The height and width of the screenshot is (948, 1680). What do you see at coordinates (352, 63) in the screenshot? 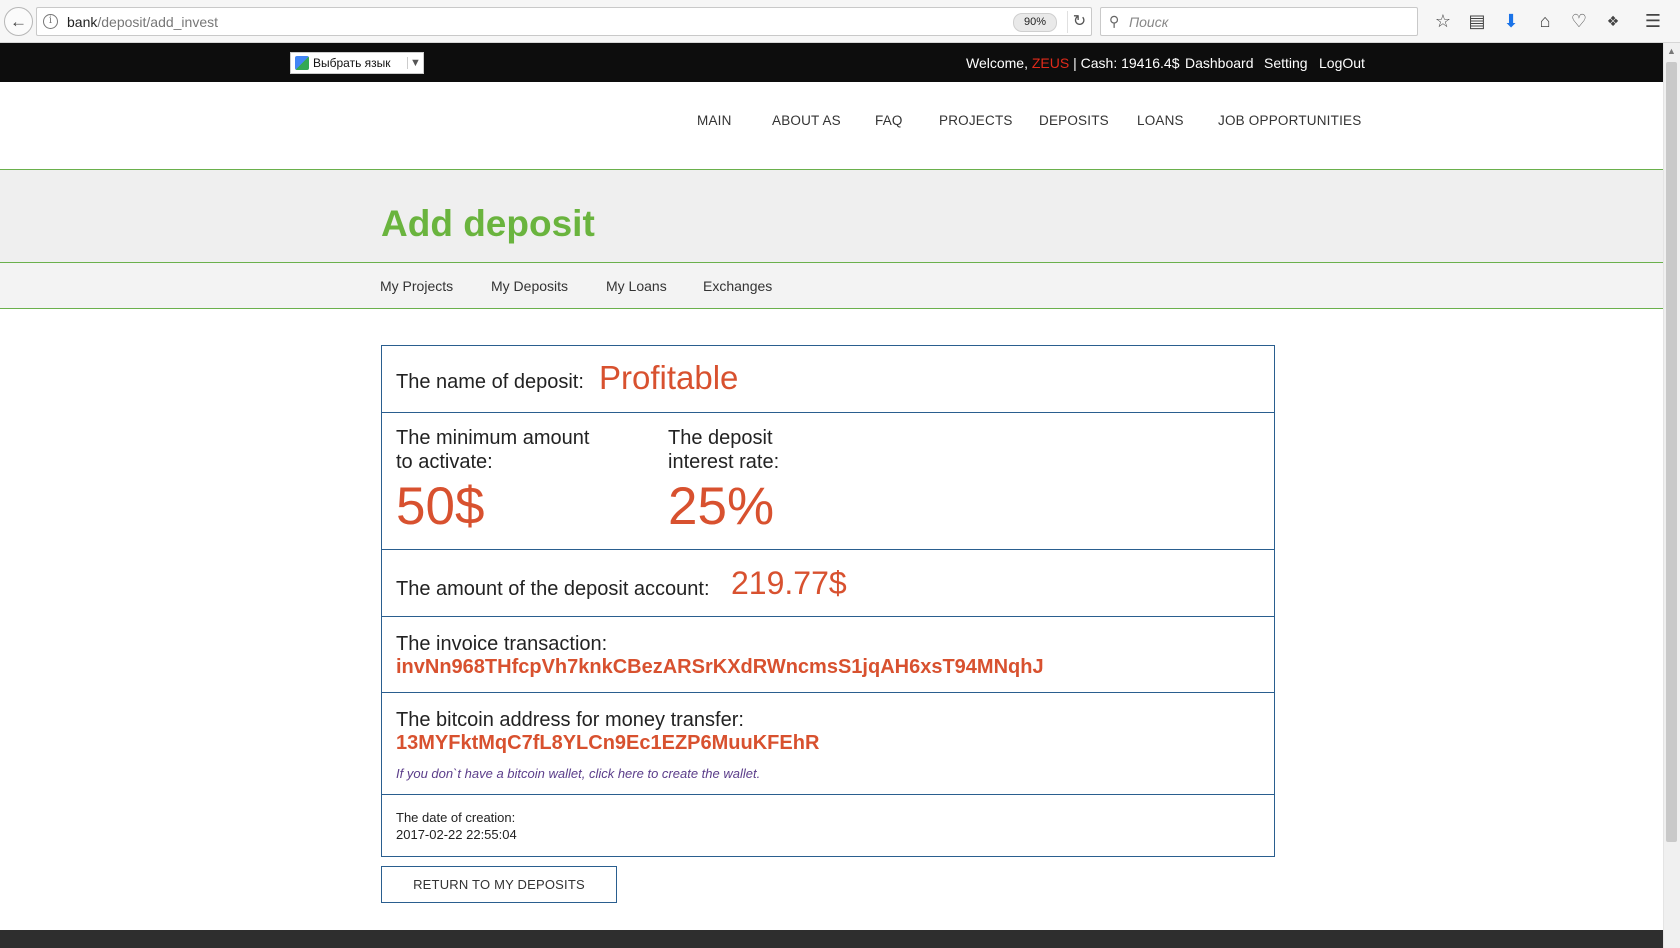
I see `language-select-label: Выбрать язык` at bounding box center [352, 63].